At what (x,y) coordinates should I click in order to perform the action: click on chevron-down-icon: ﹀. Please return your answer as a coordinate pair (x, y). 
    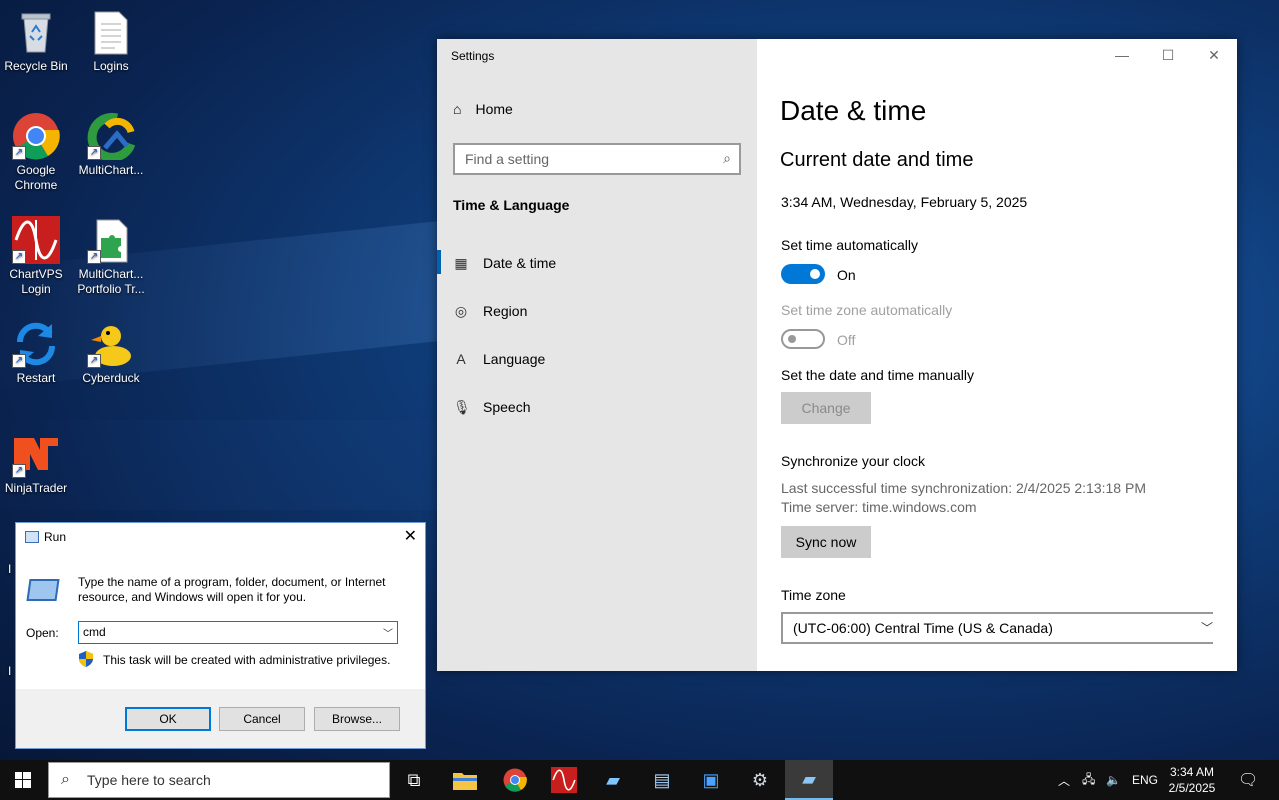
    Looking at the image, I should click on (388, 632).